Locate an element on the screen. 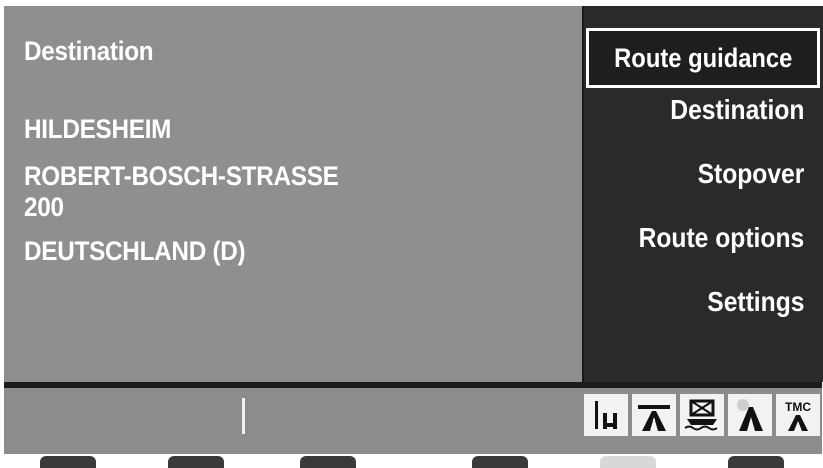  status-bar: TMC is located at coordinates (413, 414).